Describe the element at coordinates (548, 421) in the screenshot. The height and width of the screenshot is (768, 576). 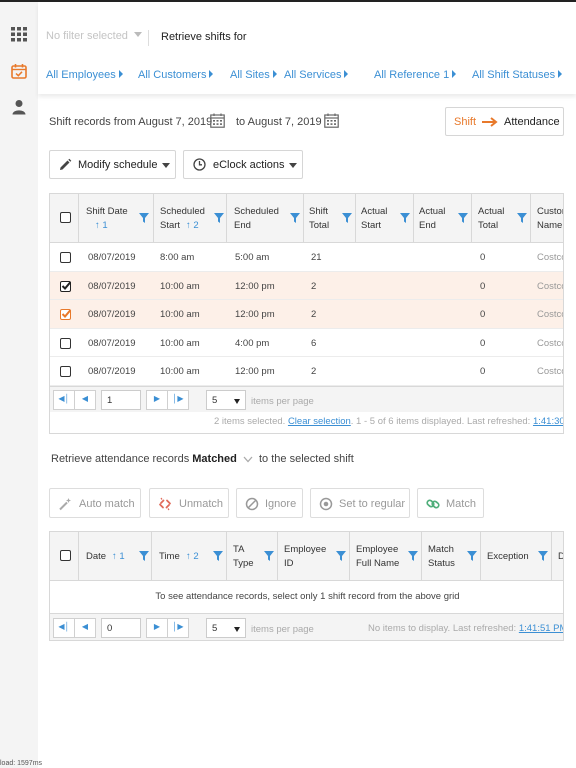
I see `refresh-link: 1:41:30 PM` at that location.